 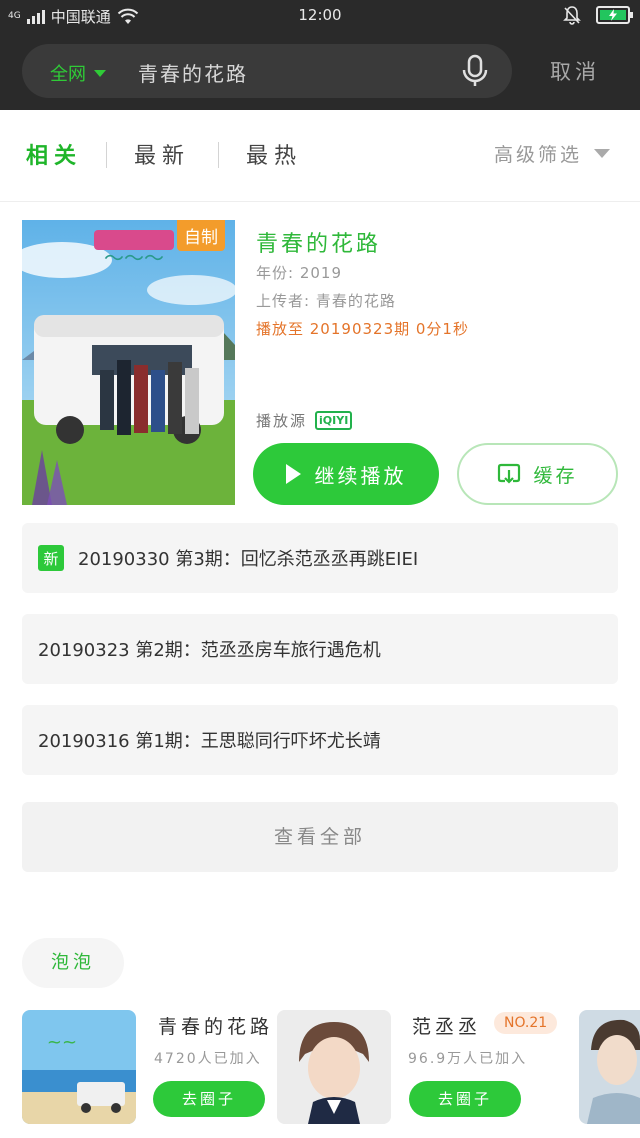 What do you see at coordinates (575, 71) in the screenshot?
I see `cancel-button: 取消` at bounding box center [575, 71].